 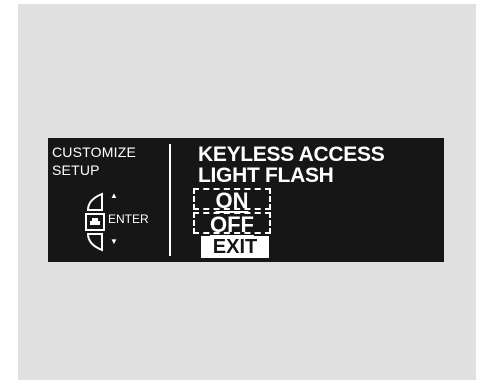 I want to click on setting-title-line1: KEYLESS ACCESS, so click(x=291, y=154).